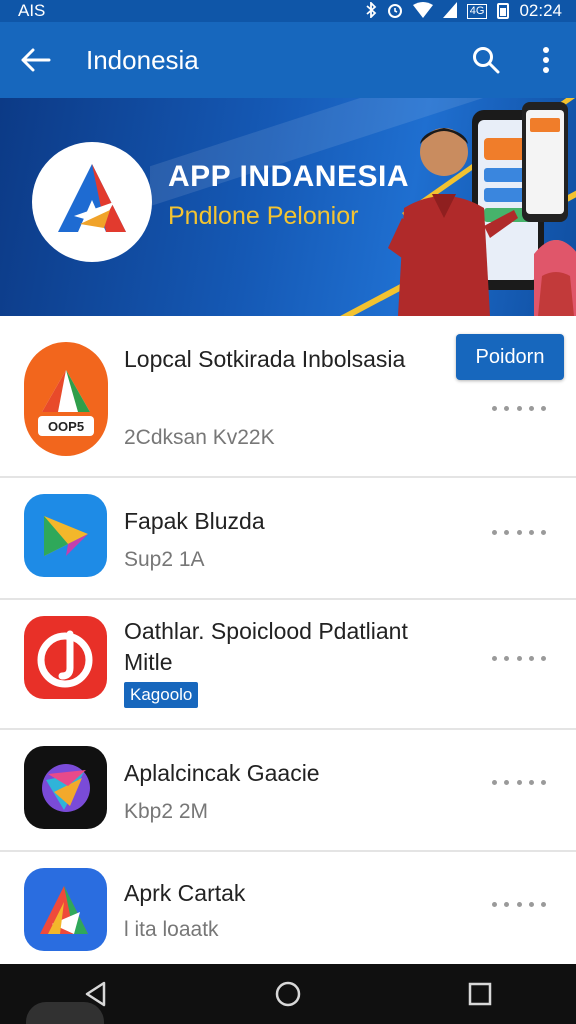  I want to click on clock: 02:24, so click(540, 10).